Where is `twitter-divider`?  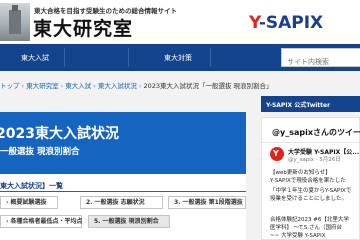
twitter-divider is located at coordinates (311, 142).